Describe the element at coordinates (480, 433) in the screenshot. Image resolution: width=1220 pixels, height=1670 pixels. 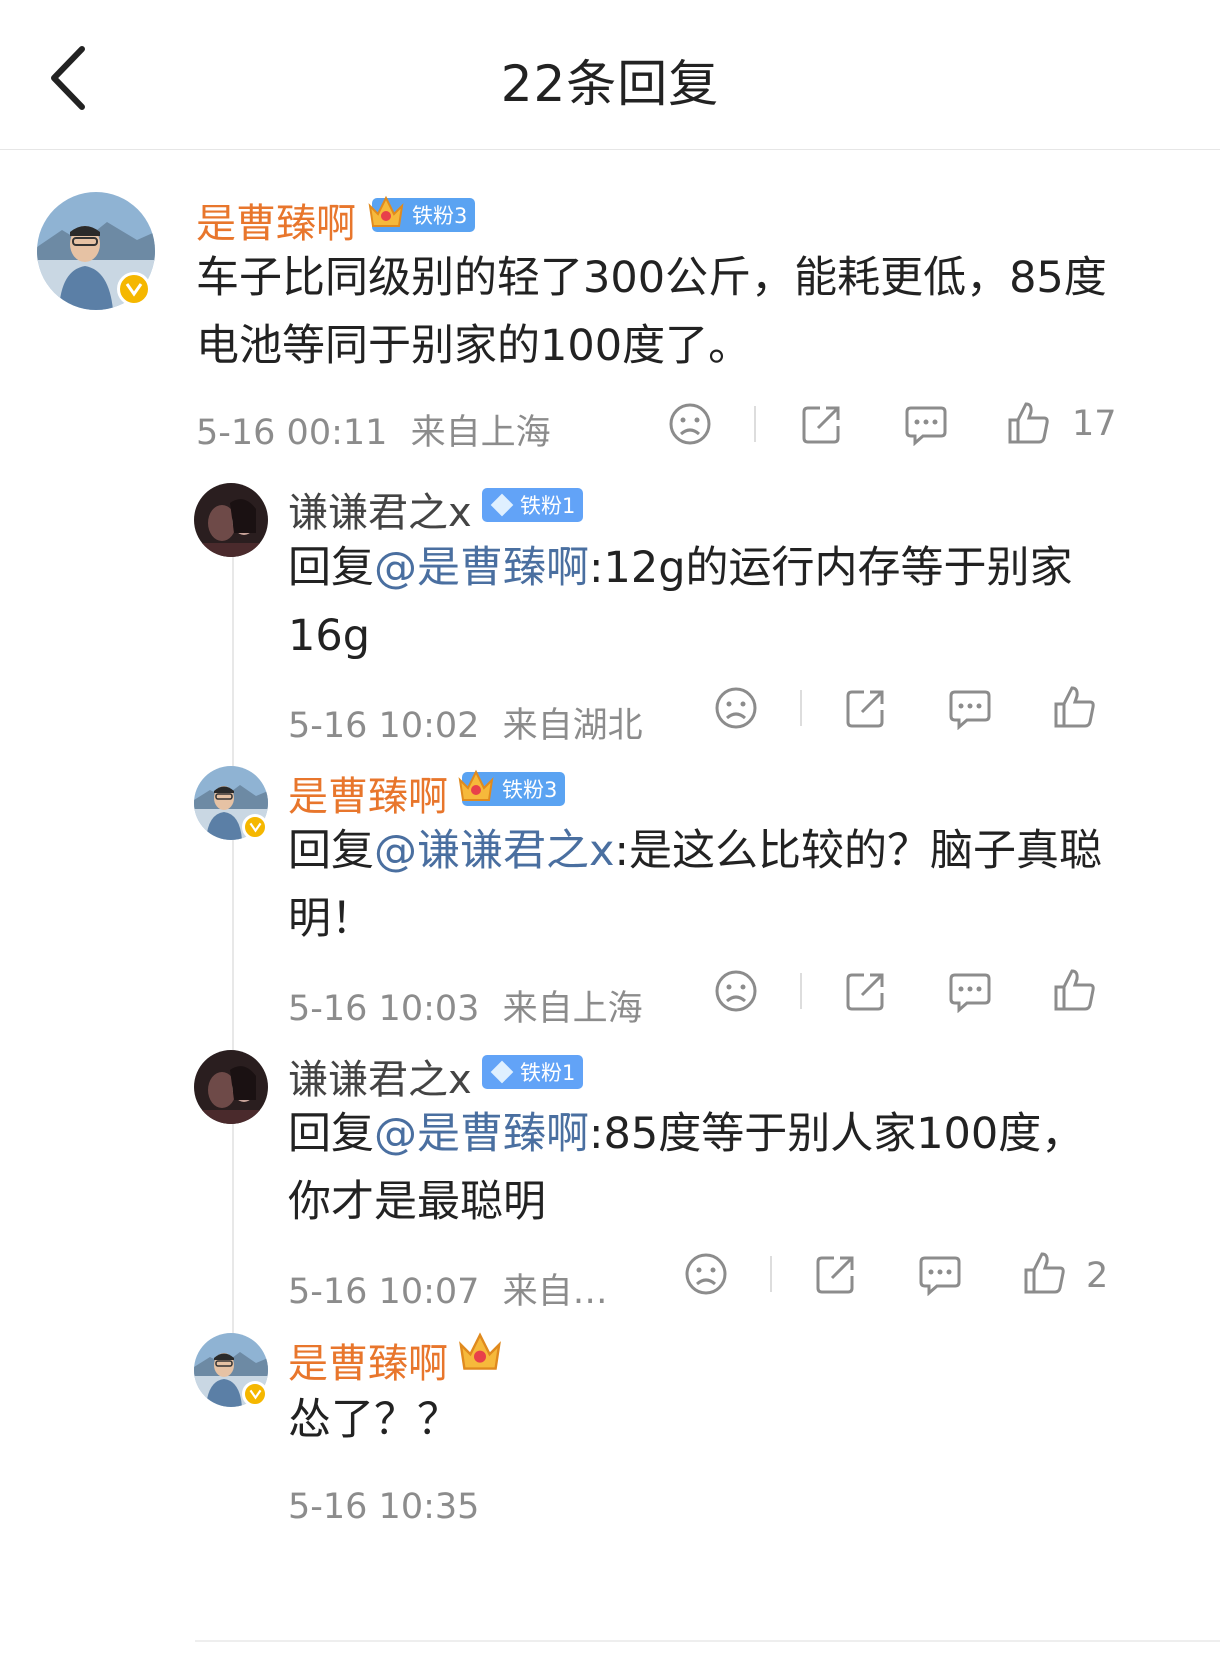
I see `comment-location: 来自上海` at that location.